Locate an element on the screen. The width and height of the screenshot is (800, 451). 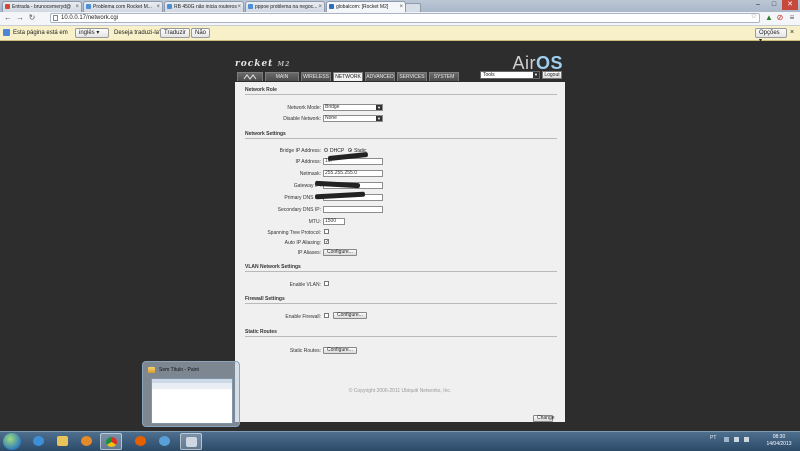
folder-icon is located at coordinates (63, 441).